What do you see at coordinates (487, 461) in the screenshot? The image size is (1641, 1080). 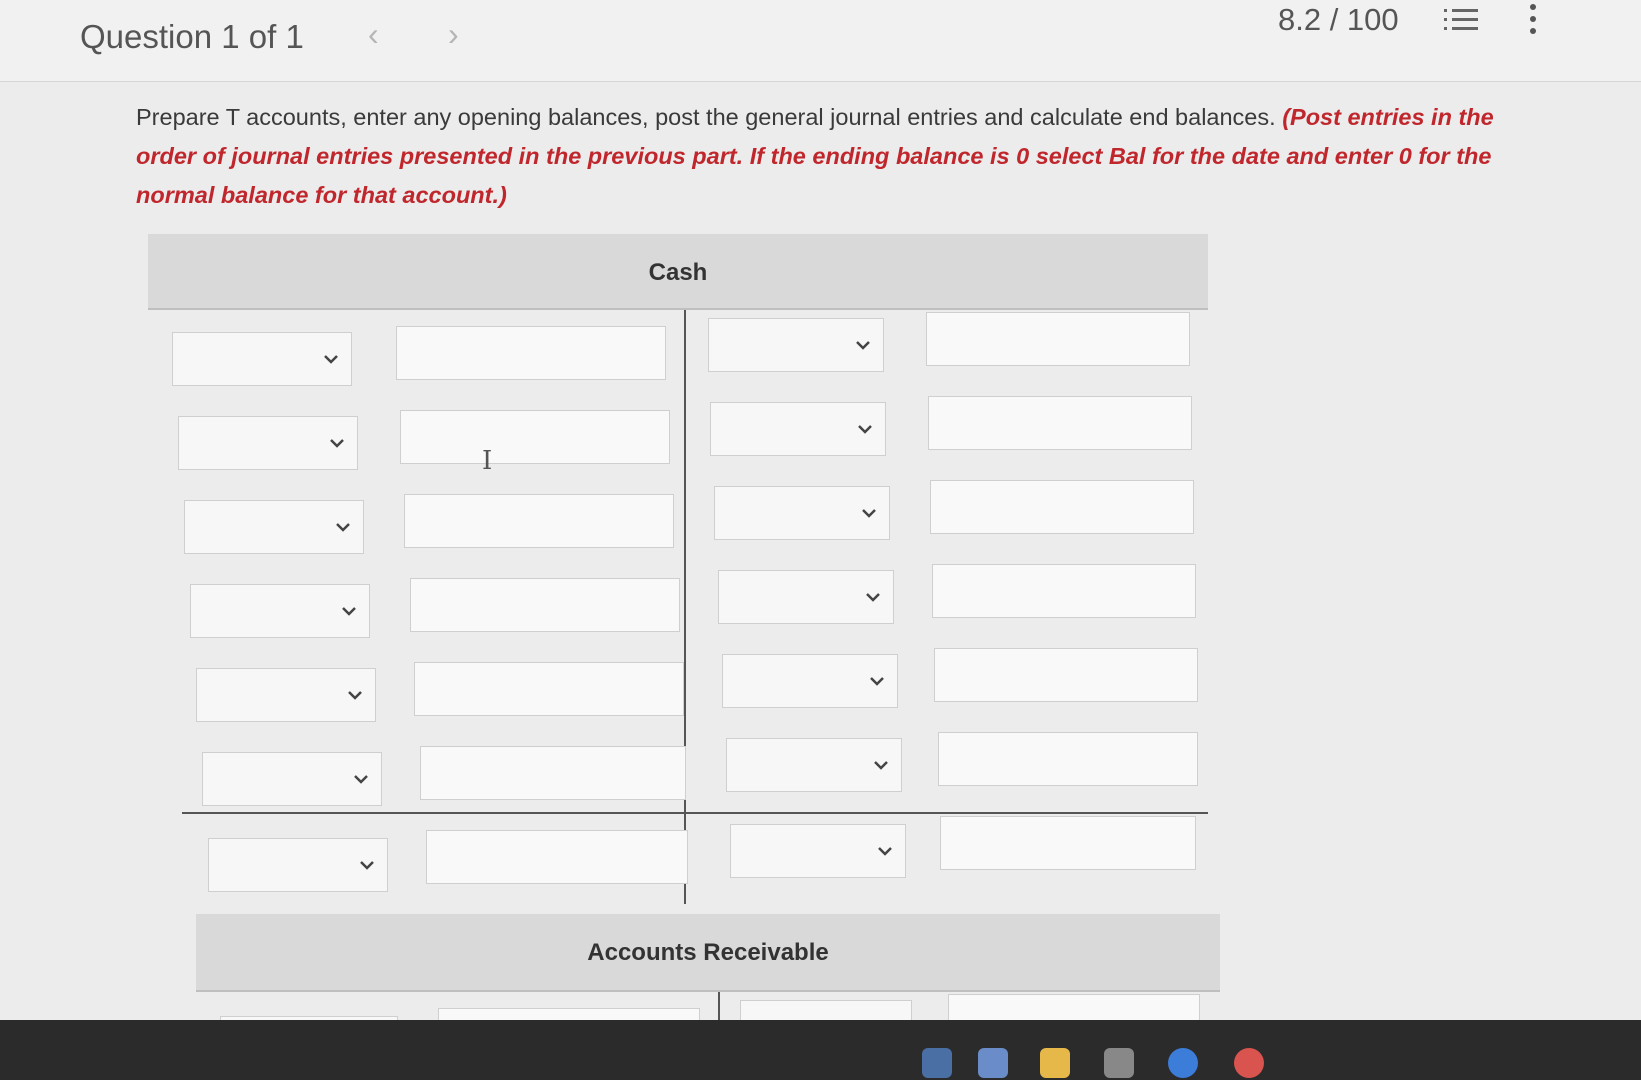 I see `text-cursor-icon: I` at bounding box center [487, 461].